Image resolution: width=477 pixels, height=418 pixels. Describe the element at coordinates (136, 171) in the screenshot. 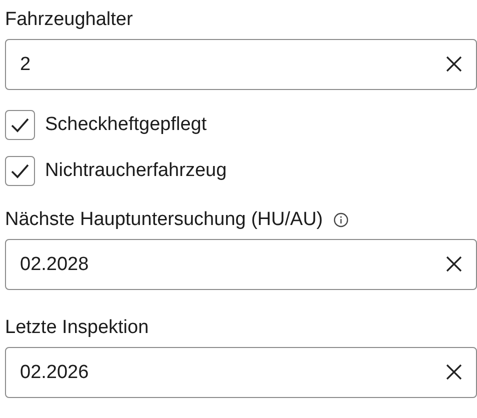

I see `checkbox-label: Nichtraucherfahrzeug` at that location.